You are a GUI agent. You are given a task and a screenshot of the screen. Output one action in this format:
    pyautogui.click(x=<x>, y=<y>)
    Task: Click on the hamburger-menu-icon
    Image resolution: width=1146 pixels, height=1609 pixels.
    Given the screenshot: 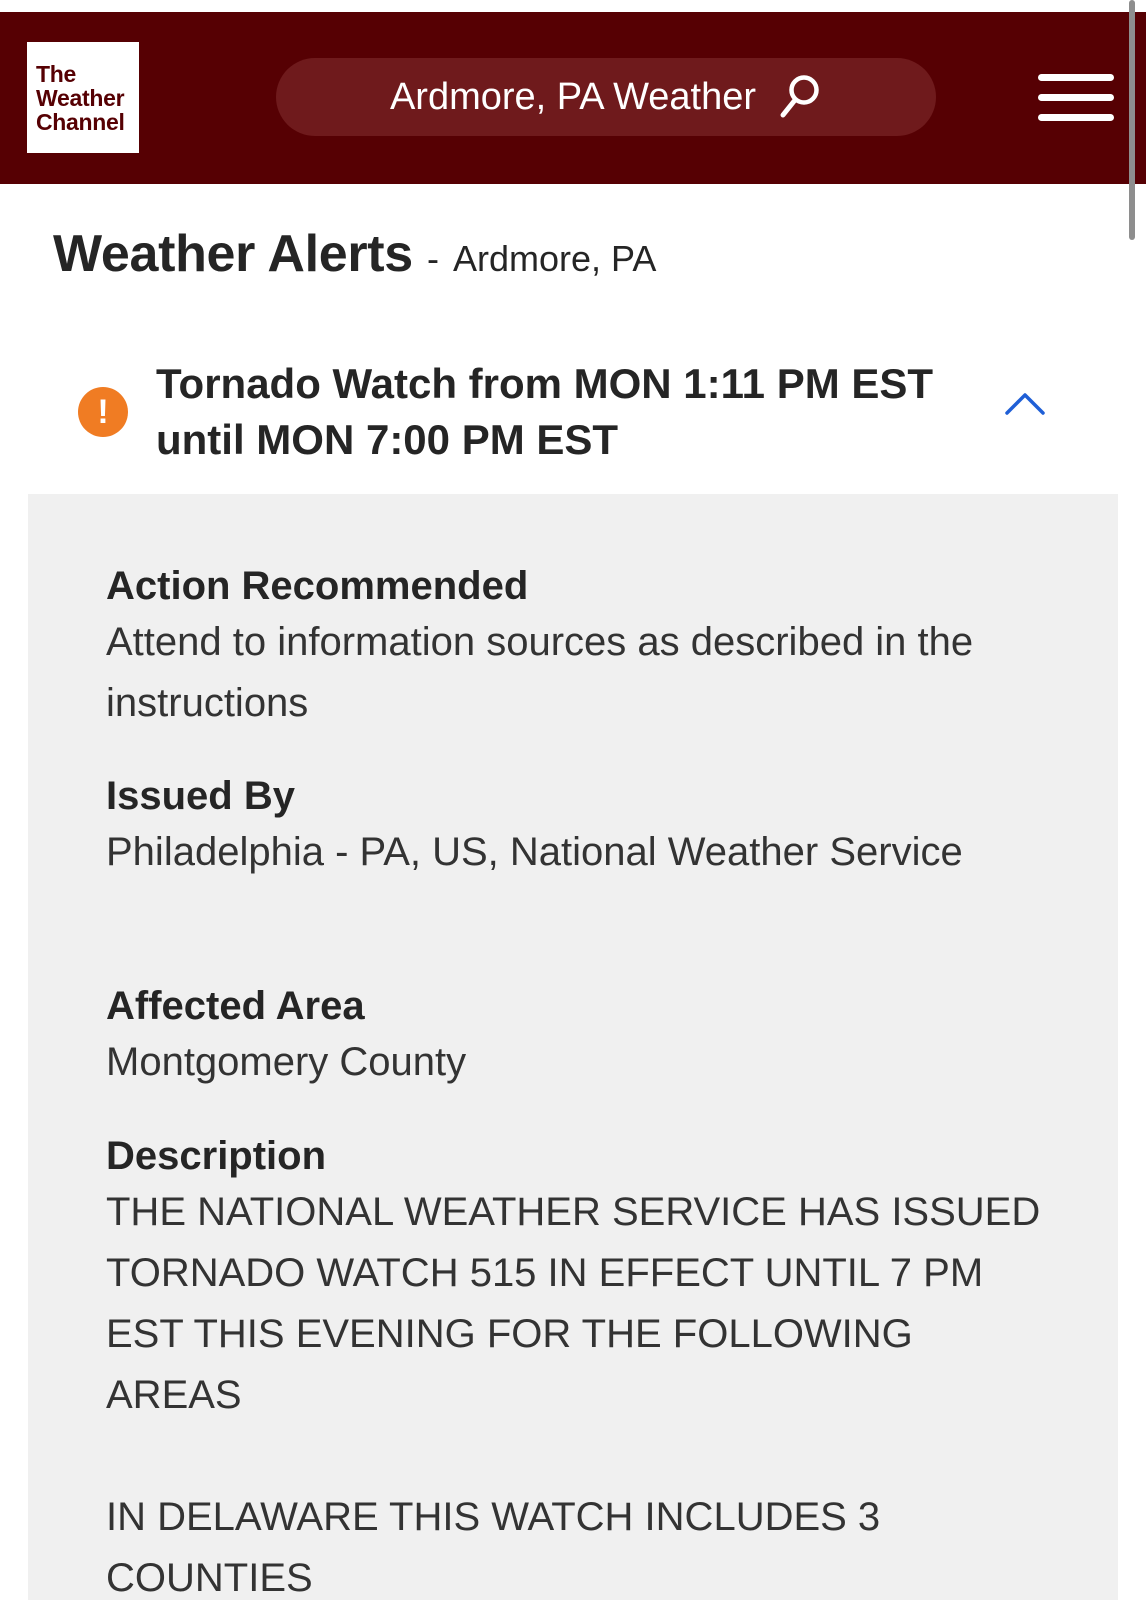 What is the action you would take?
    pyautogui.click(x=1076, y=98)
    